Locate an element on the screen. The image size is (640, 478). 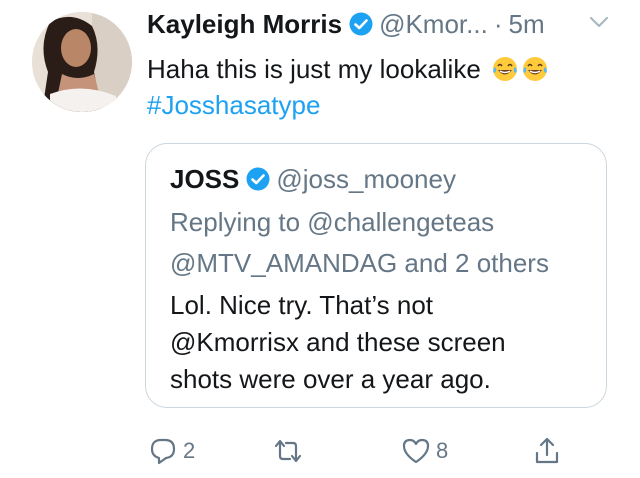
quoted-body-line-1: Lol. Nice try. That’s not is located at coordinates (302, 305).